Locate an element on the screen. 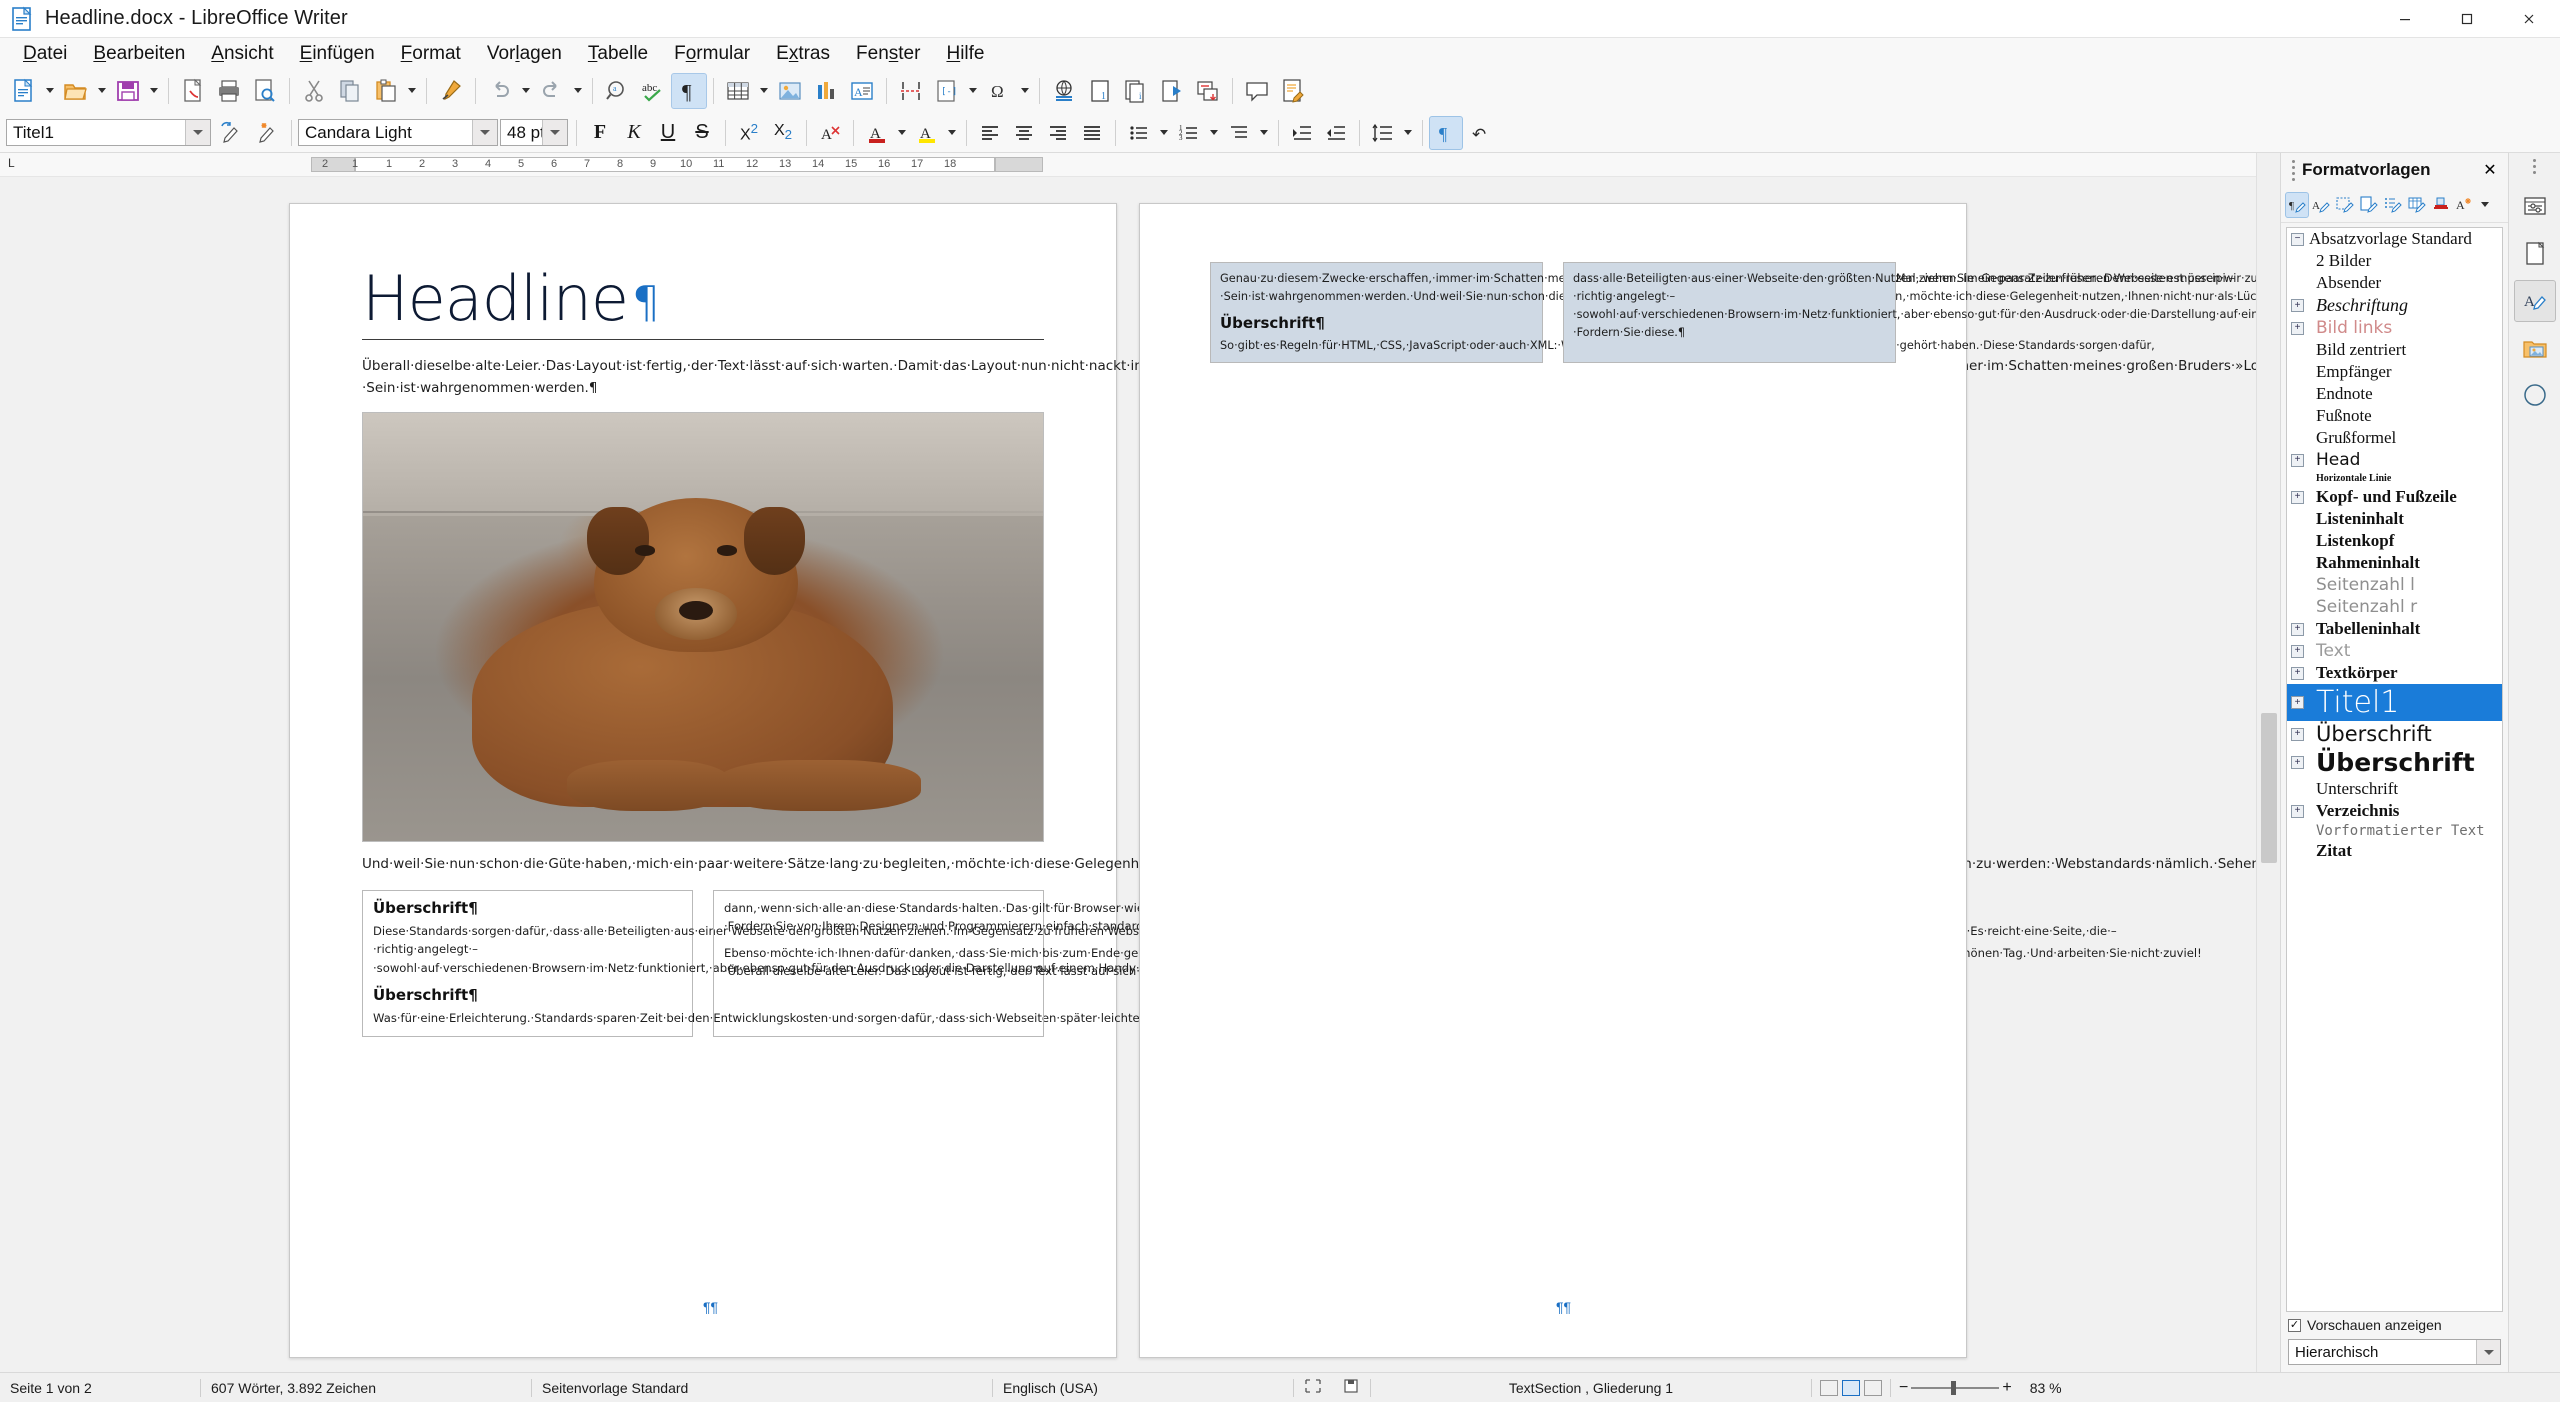 Image resolution: width=2560 pixels, height=1402 pixels. insert-field-dropdown is located at coordinates (973, 91).